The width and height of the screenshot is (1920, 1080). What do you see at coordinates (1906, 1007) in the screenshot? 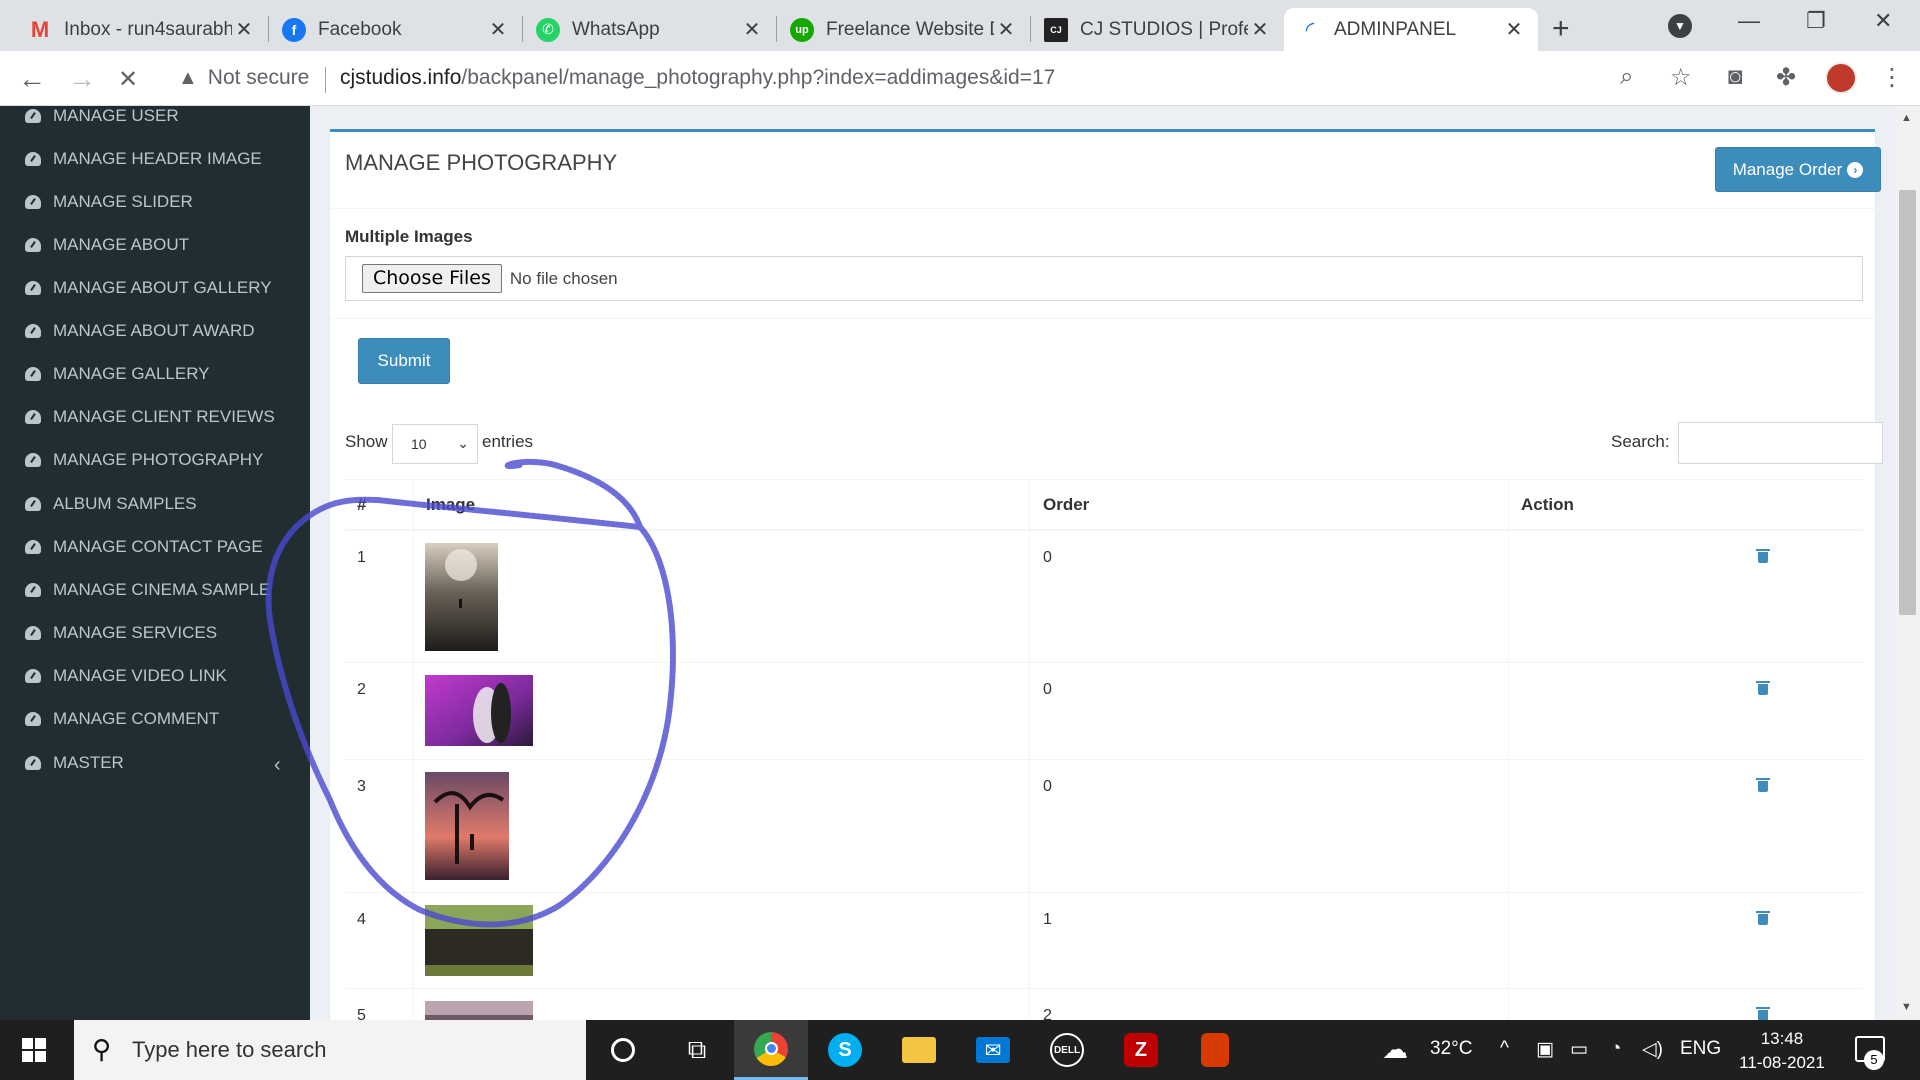
I see `scroll-down-icon: ▼` at bounding box center [1906, 1007].